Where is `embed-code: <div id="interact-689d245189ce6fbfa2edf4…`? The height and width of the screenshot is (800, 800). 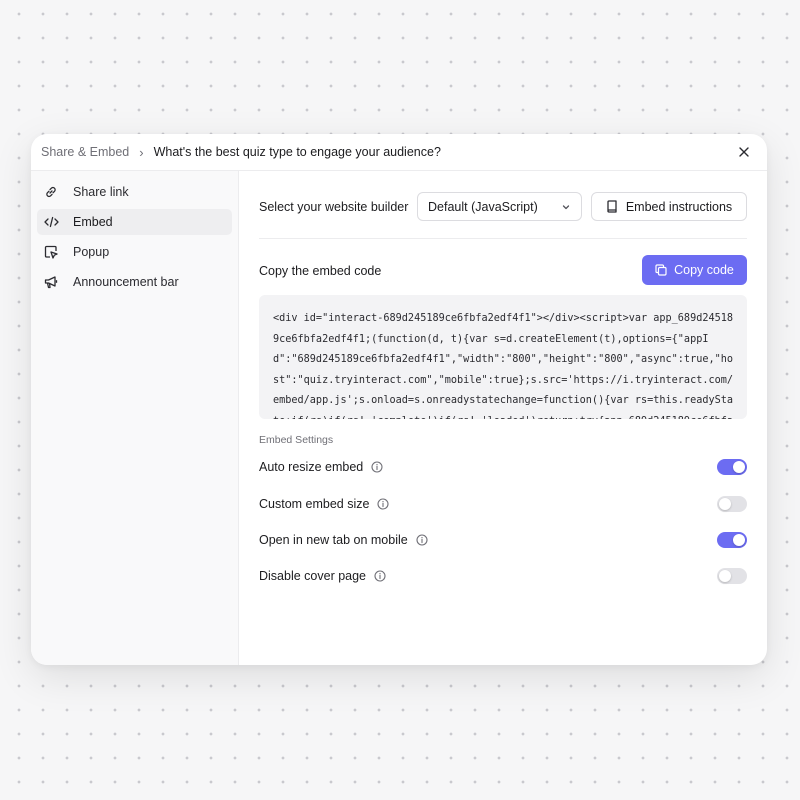
embed-code: <div id="interact-689d245189ce6fbfa2edf4… is located at coordinates (503, 366).